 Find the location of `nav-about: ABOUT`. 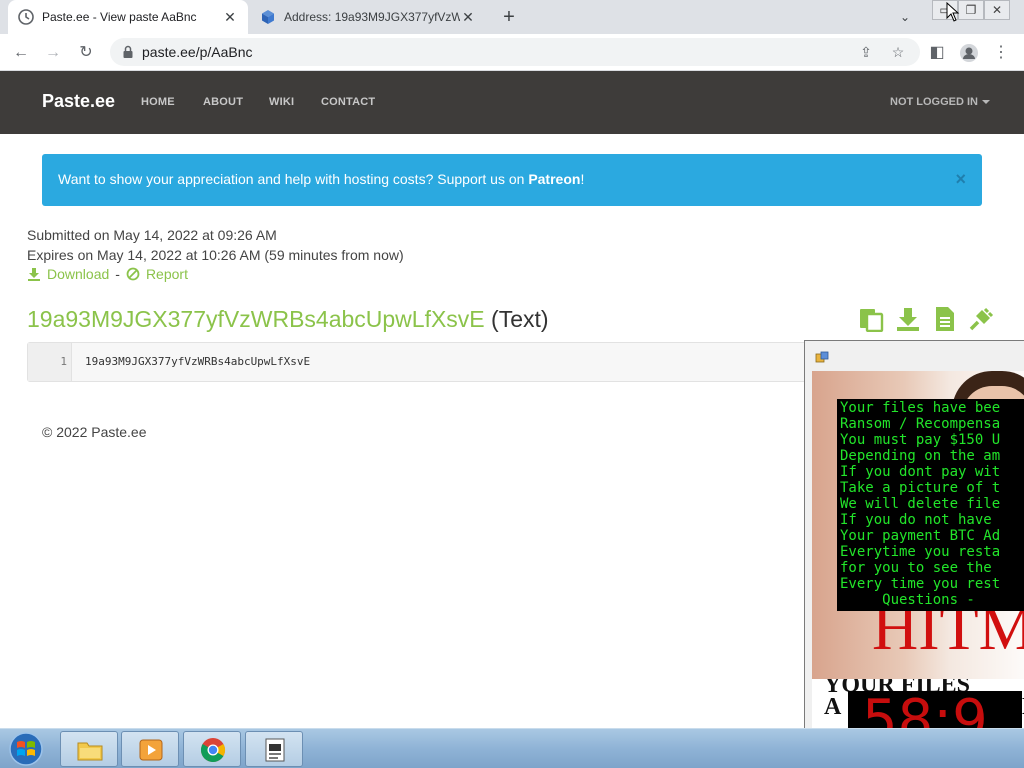

nav-about: ABOUT is located at coordinates (223, 102).